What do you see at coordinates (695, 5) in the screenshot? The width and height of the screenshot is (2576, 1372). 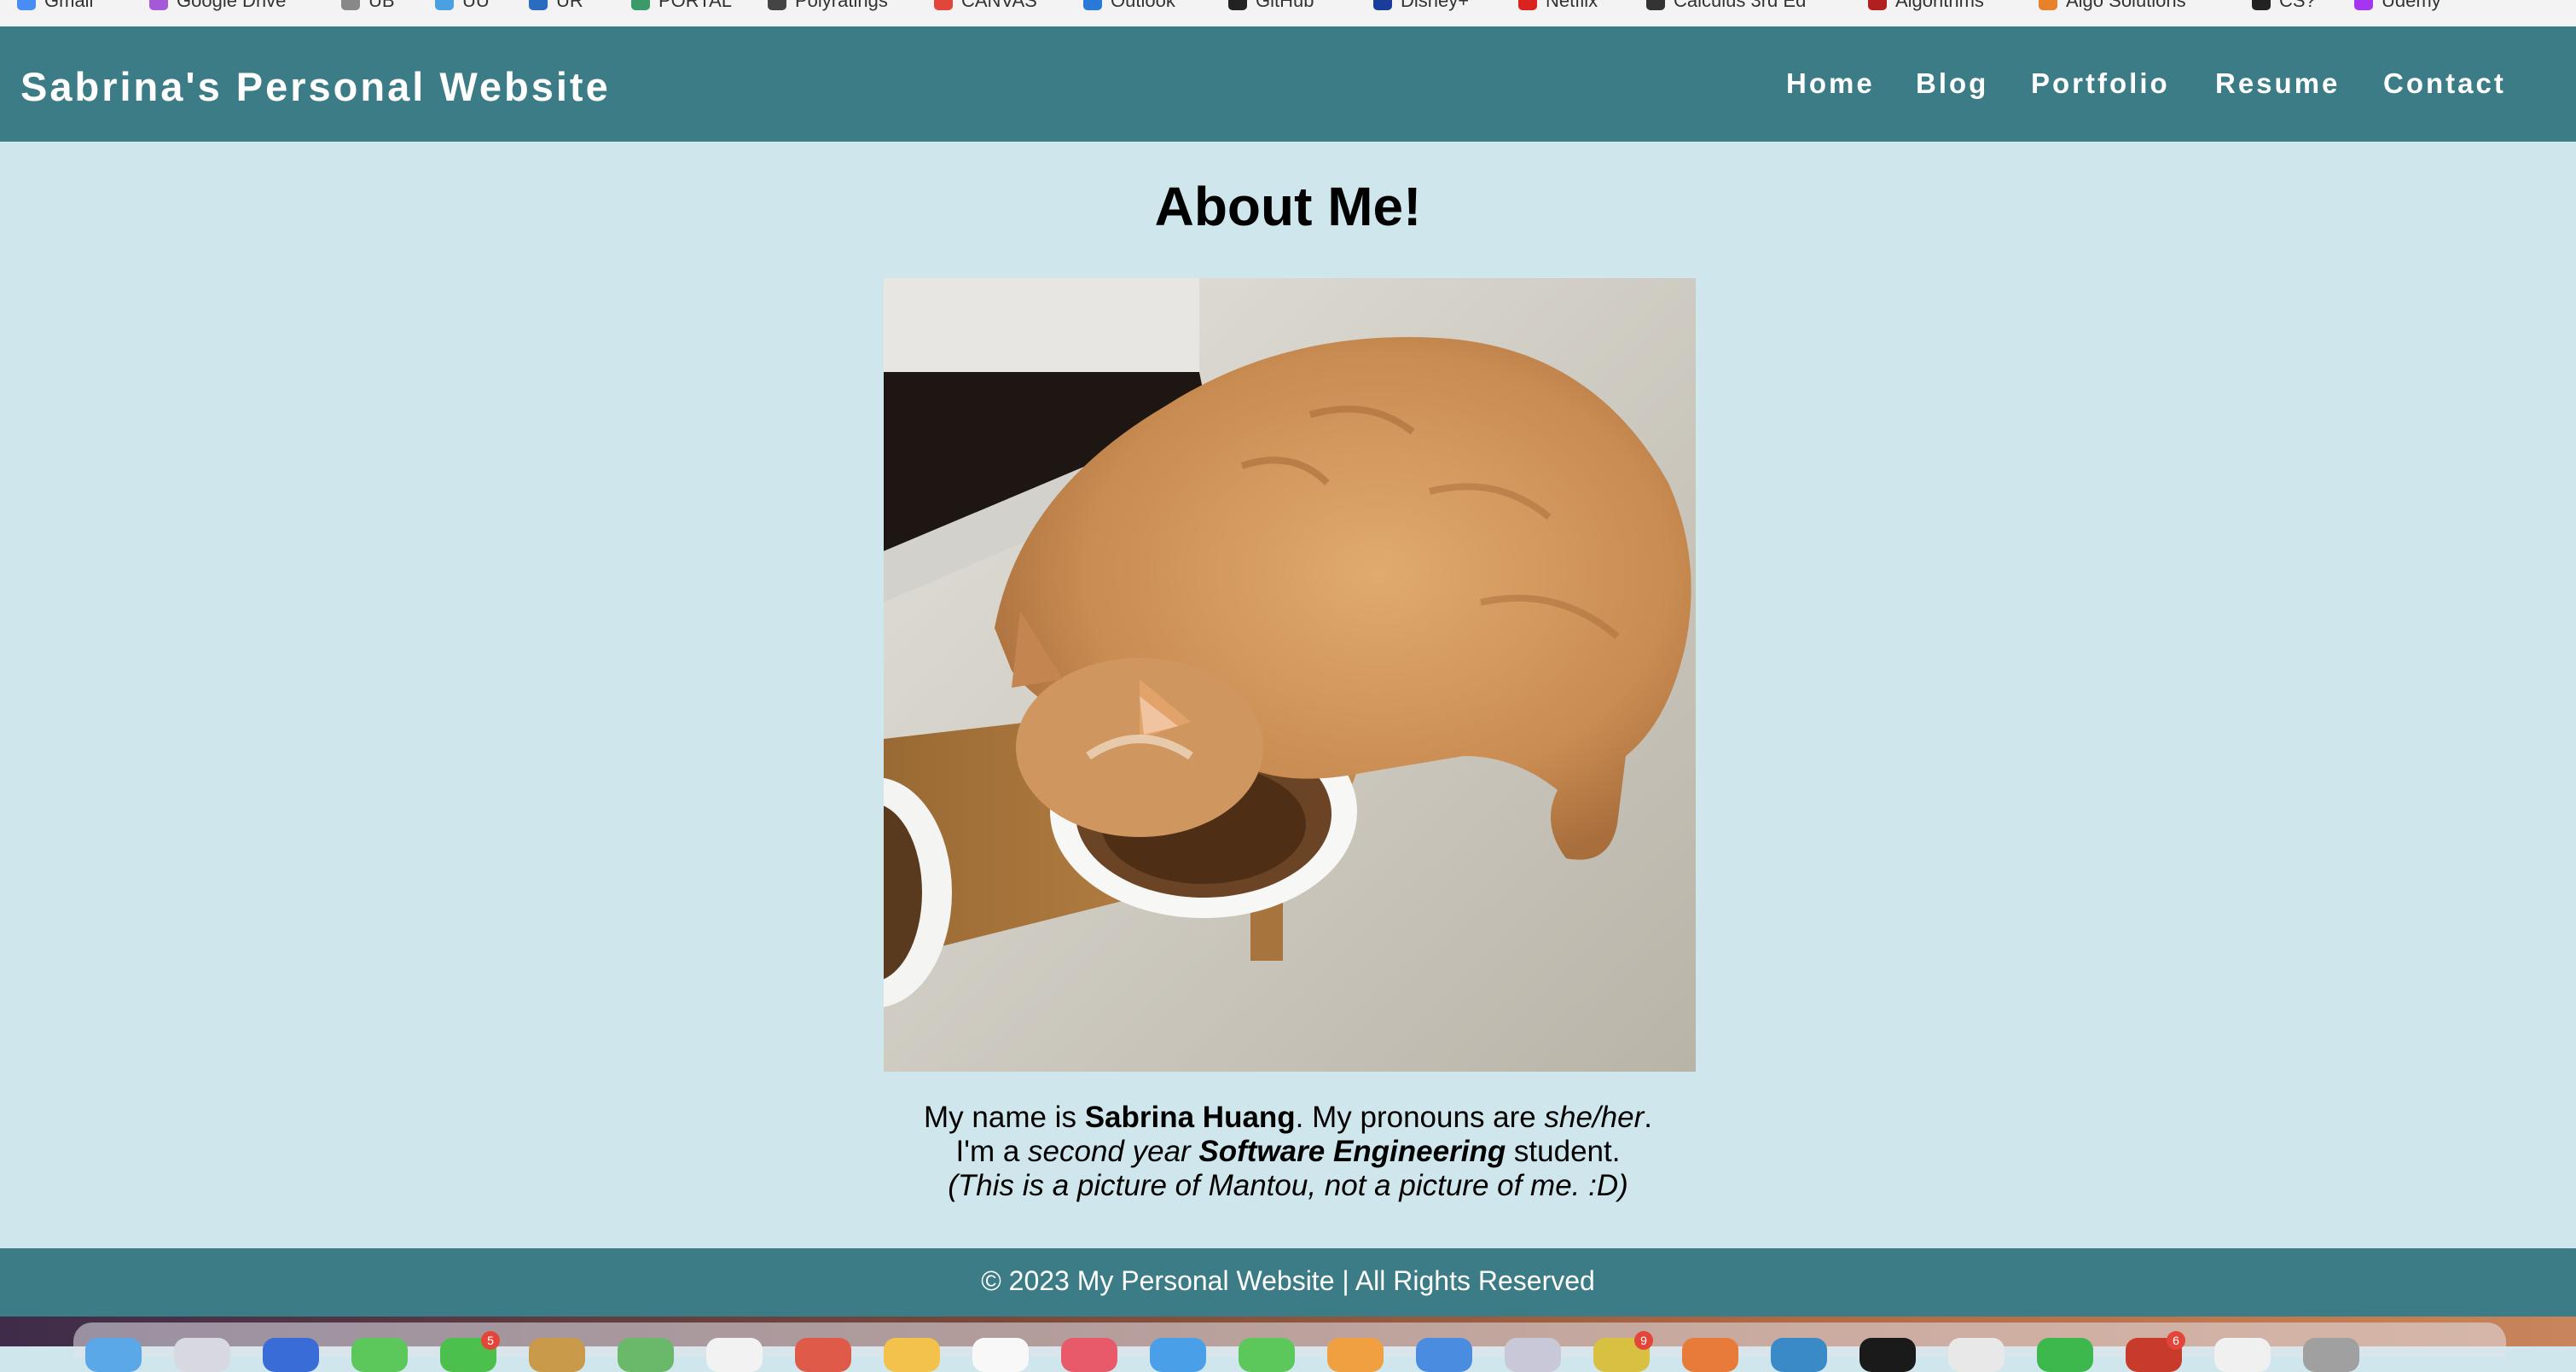 I see `bookmark-label: PORTAL` at bounding box center [695, 5].